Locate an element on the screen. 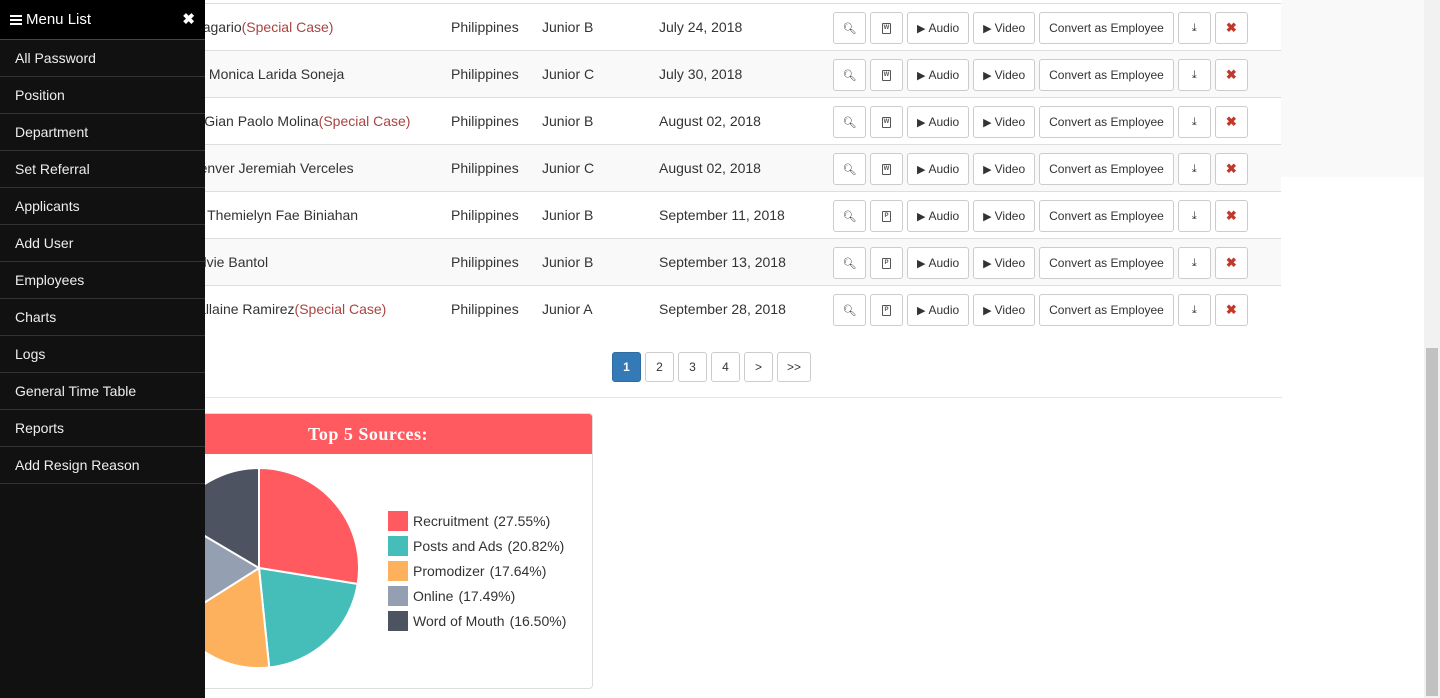 This screenshot has width=1440, height=698. date-cell: August 02, 2018 is located at coordinates (710, 121).